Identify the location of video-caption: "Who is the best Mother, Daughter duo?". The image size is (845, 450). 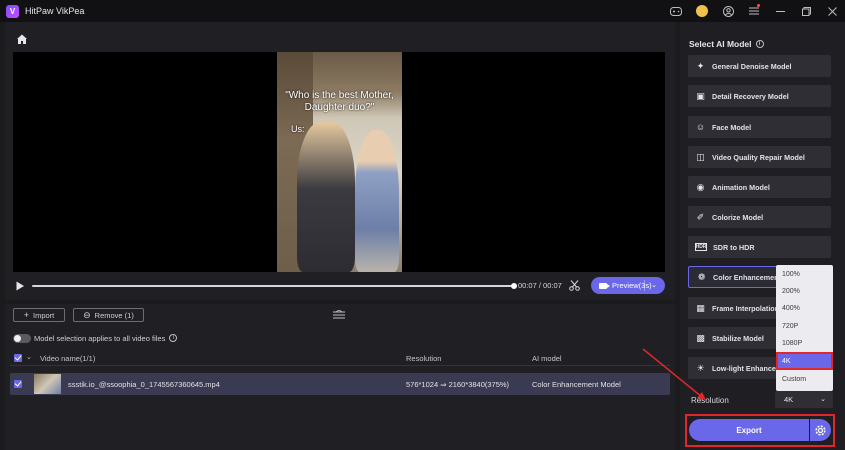
(339, 101).